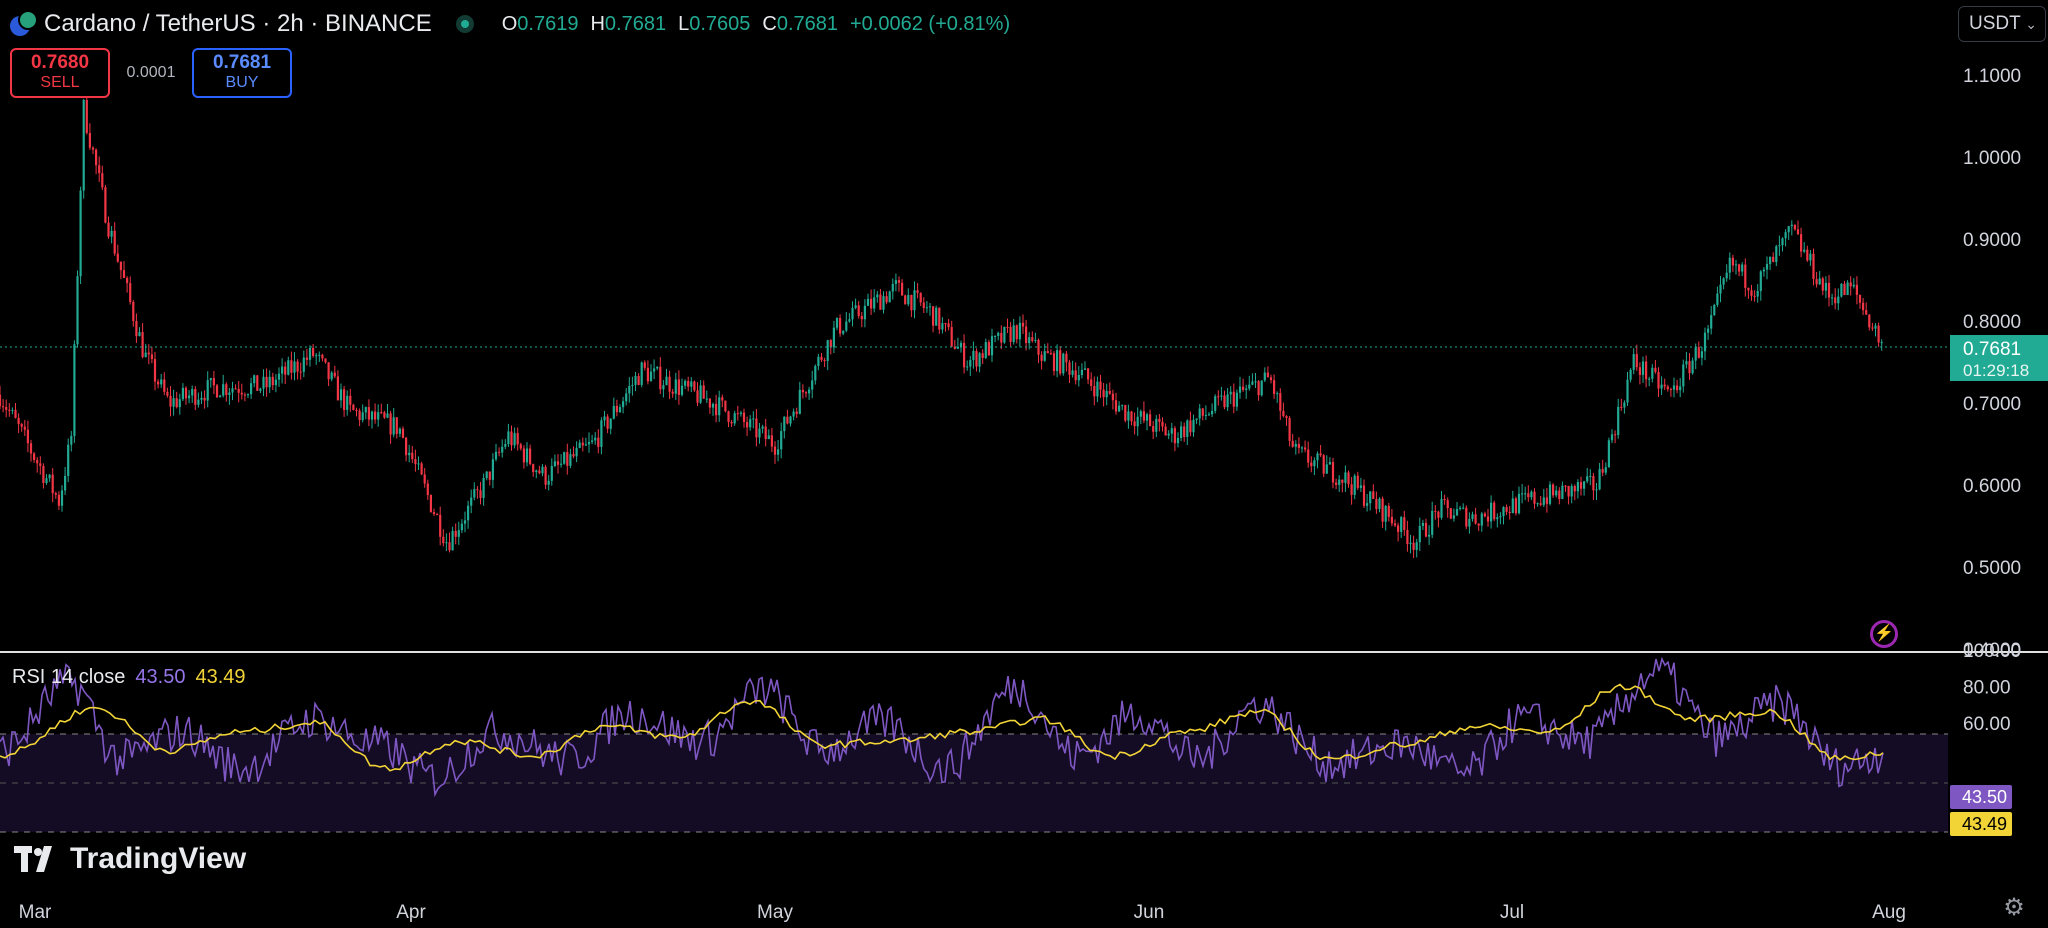 This screenshot has height=928, width=2048. What do you see at coordinates (238, 24) in the screenshot?
I see `symbol-title: Cardano / TetherUS · 2h · BINANCE` at bounding box center [238, 24].